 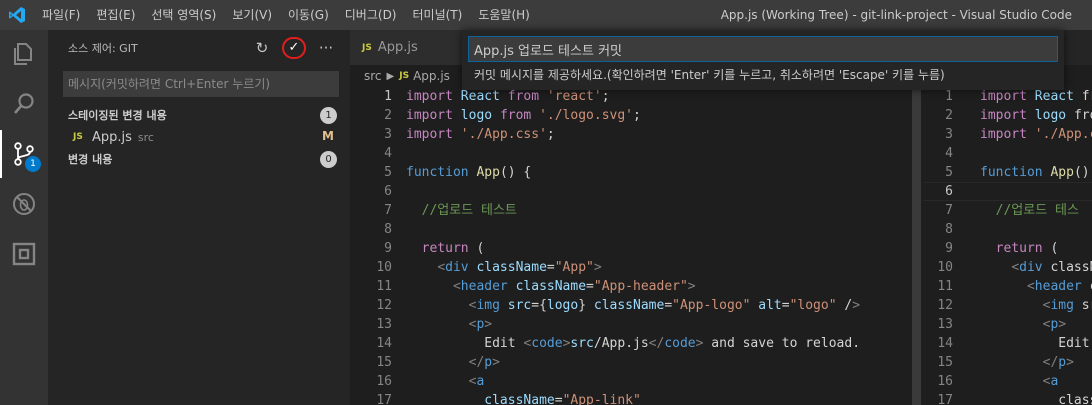 I want to click on sidebar-actions: ↻ ✓ ···, so click(x=294, y=47).